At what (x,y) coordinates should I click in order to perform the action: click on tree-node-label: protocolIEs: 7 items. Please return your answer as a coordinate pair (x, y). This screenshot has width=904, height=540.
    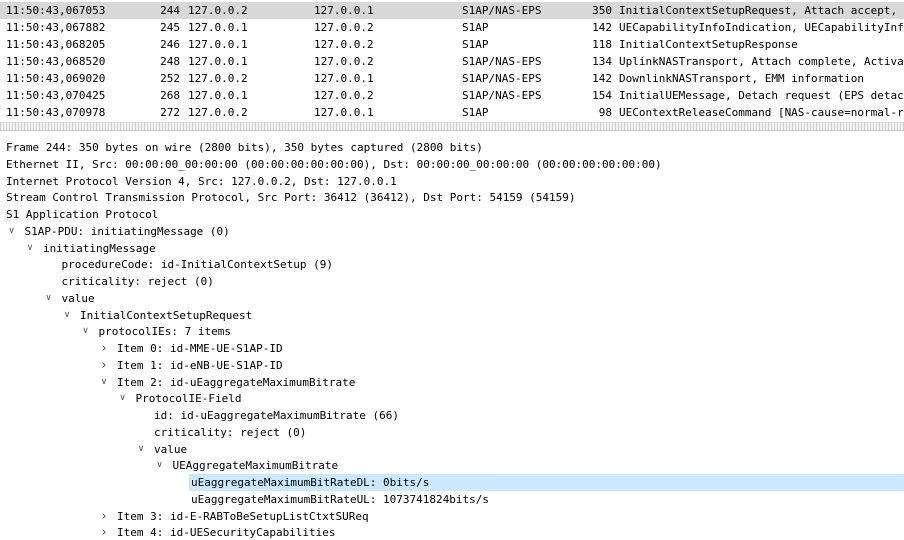
    Looking at the image, I should click on (164, 332).